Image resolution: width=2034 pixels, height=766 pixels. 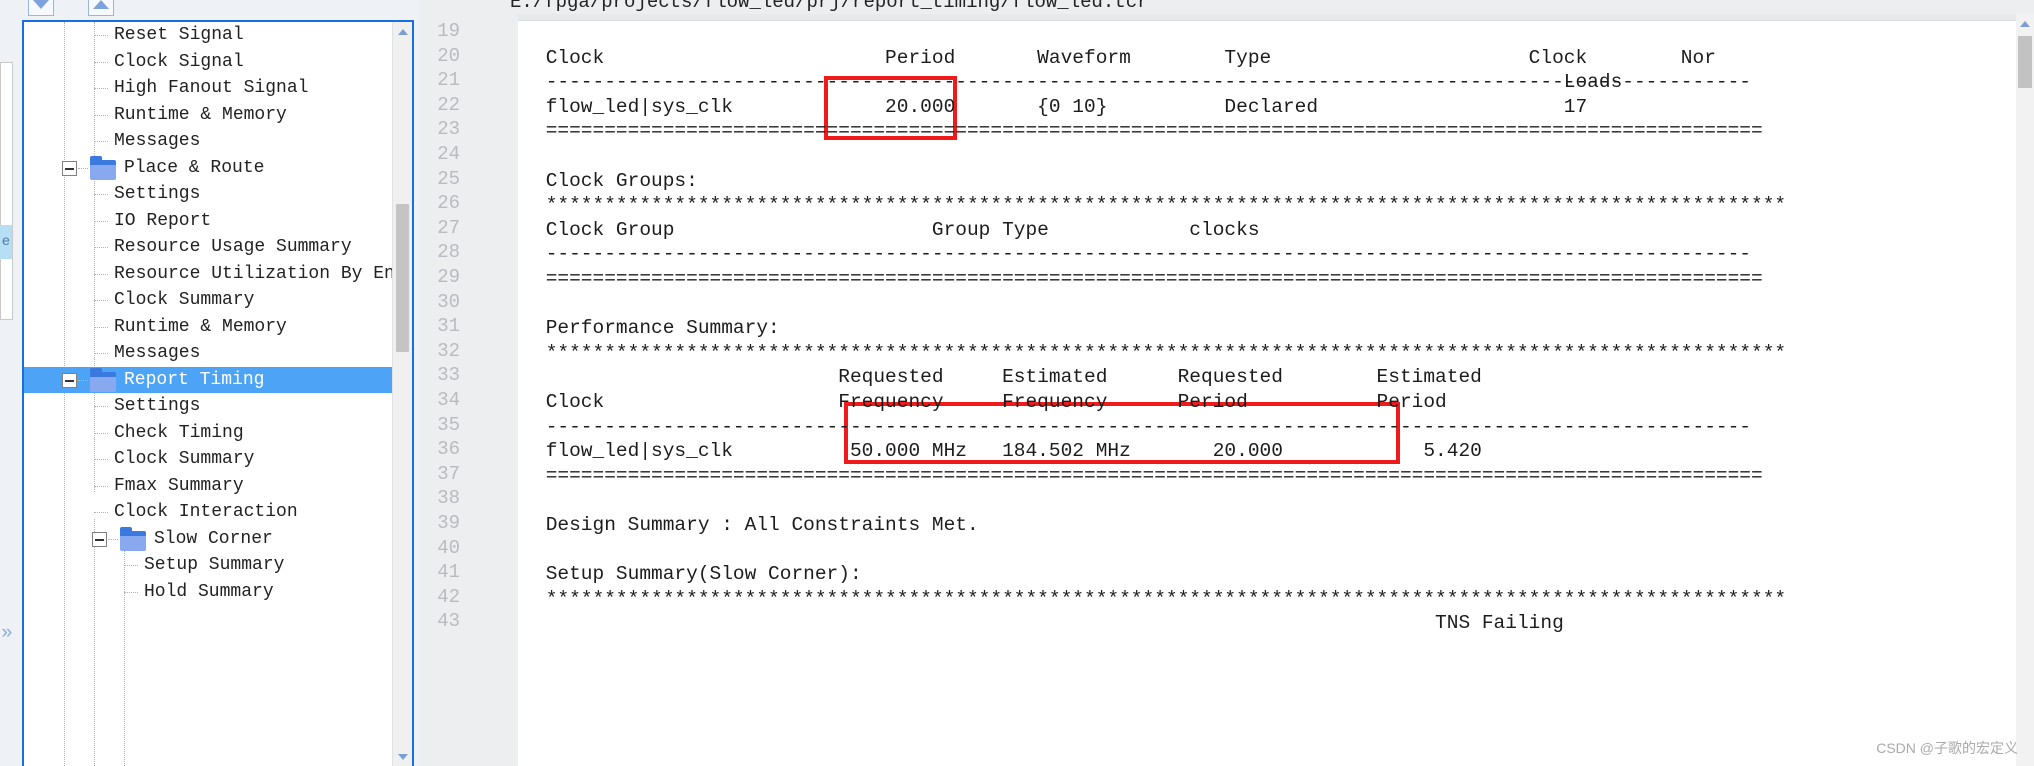 I want to click on line-number: 41, so click(x=448, y=572).